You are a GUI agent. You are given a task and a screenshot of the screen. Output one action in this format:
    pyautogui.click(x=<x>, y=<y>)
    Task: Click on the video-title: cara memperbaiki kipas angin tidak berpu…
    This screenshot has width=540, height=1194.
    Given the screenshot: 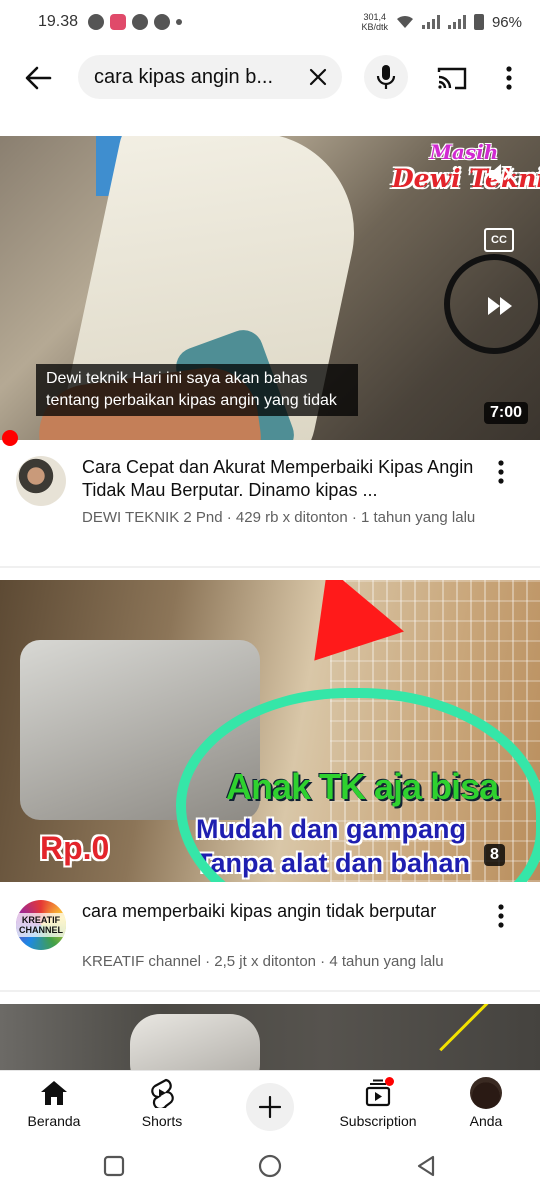 What is the action you would take?
    pyautogui.click(x=282, y=911)
    